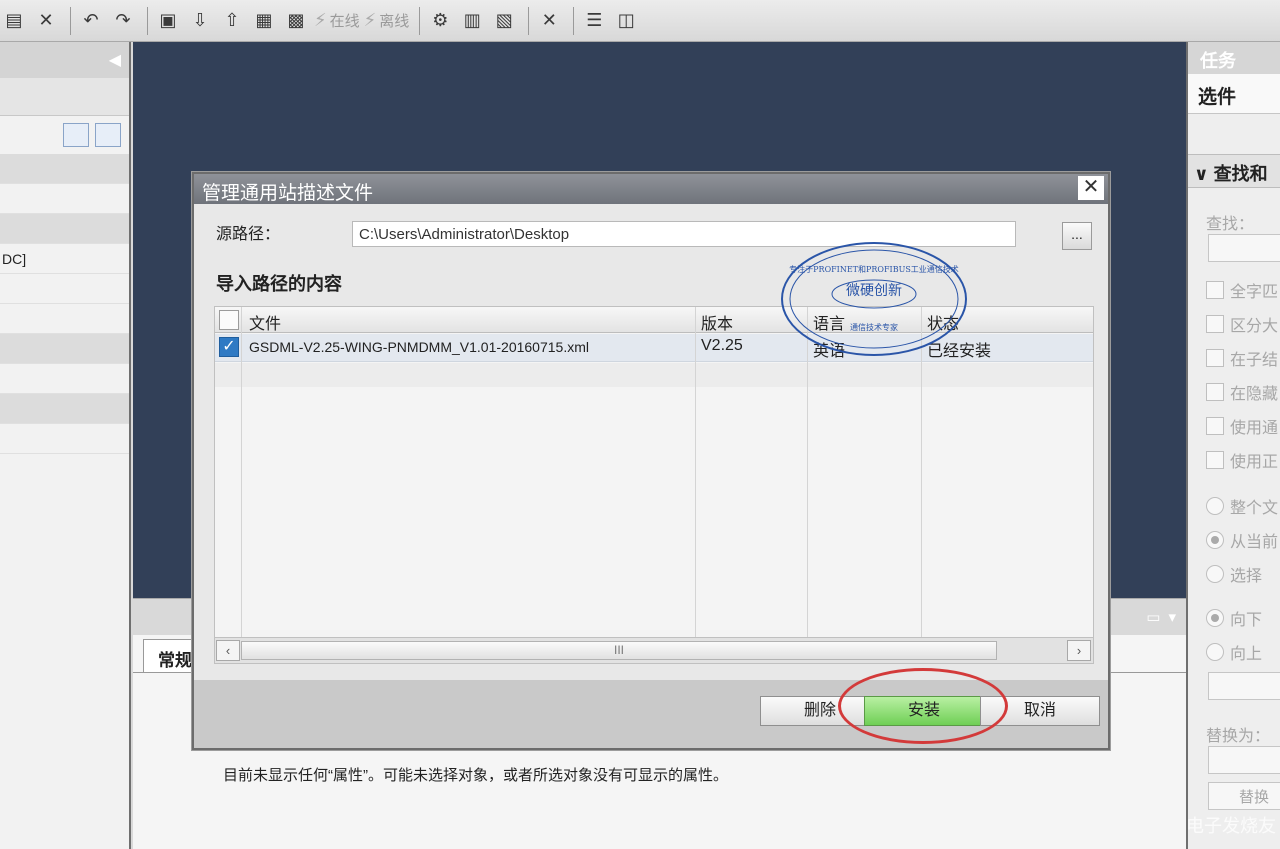  What do you see at coordinates (874, 291) in the screenshot?
I see `stamp-center-text: 微硬创新` at bounding box center [874, 291].